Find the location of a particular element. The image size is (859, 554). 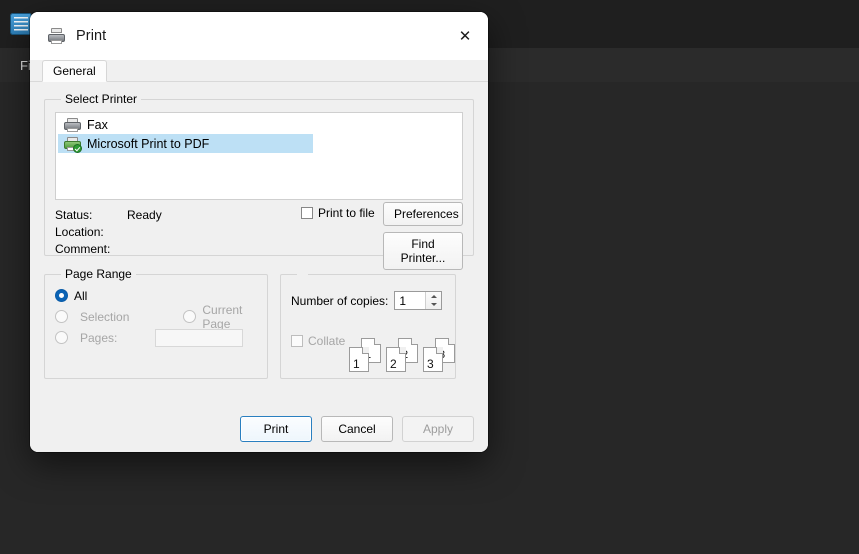

page-range-row-selection: Selection Current Page is located at coordinates (156, 317).